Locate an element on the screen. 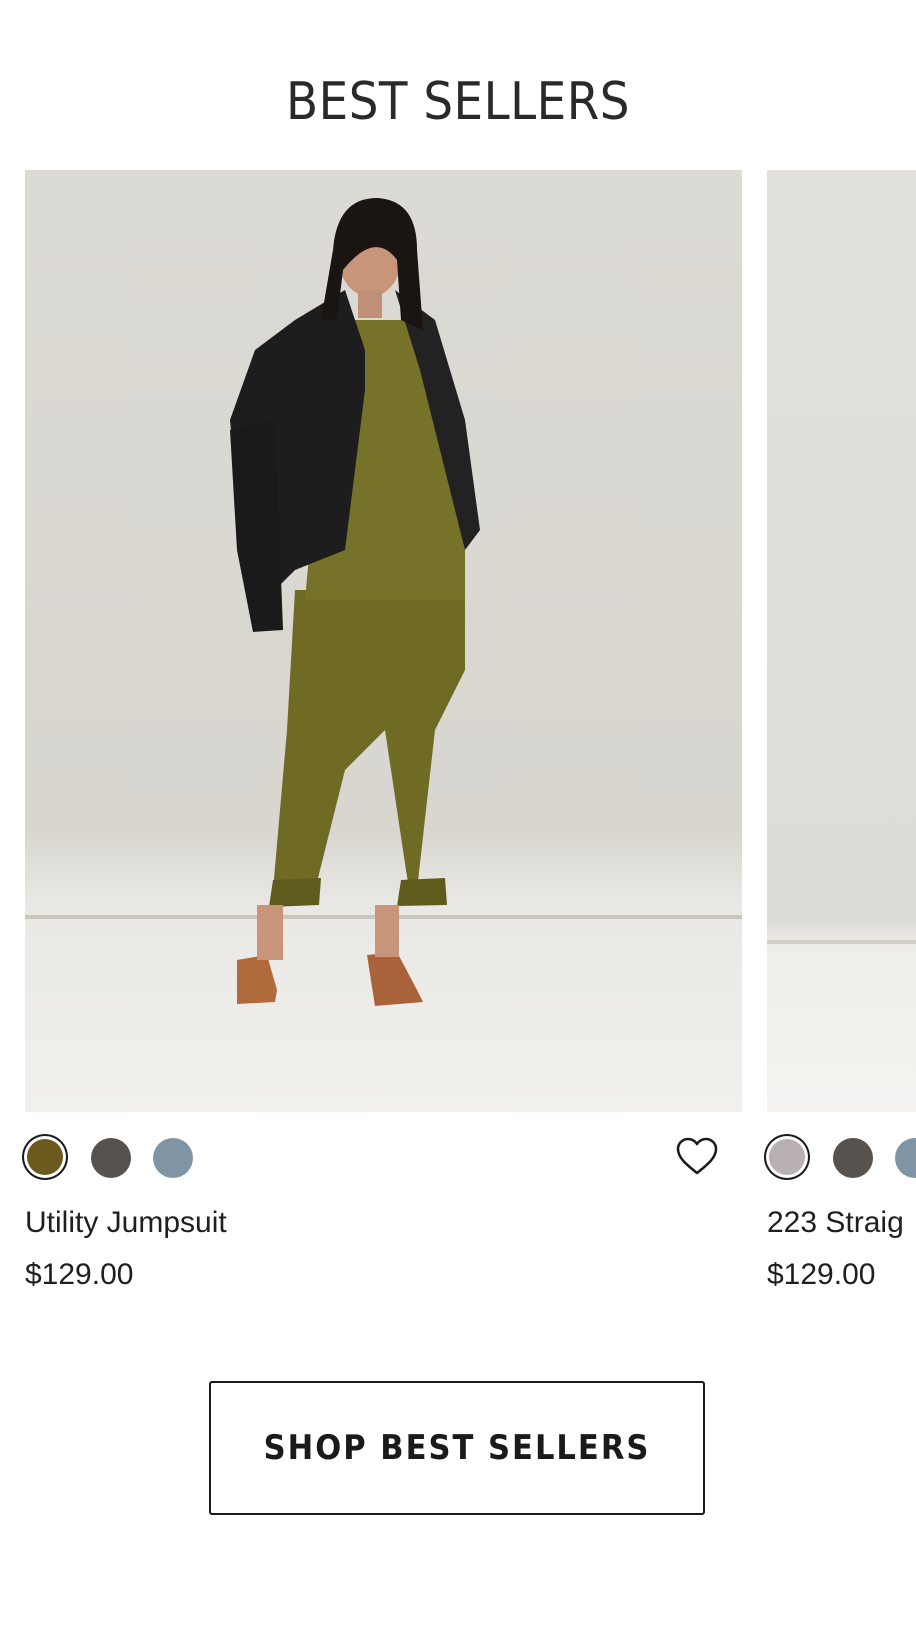 The height and width of the screenshot is (1628, 916). product-image is located at coordinates (841, 641).